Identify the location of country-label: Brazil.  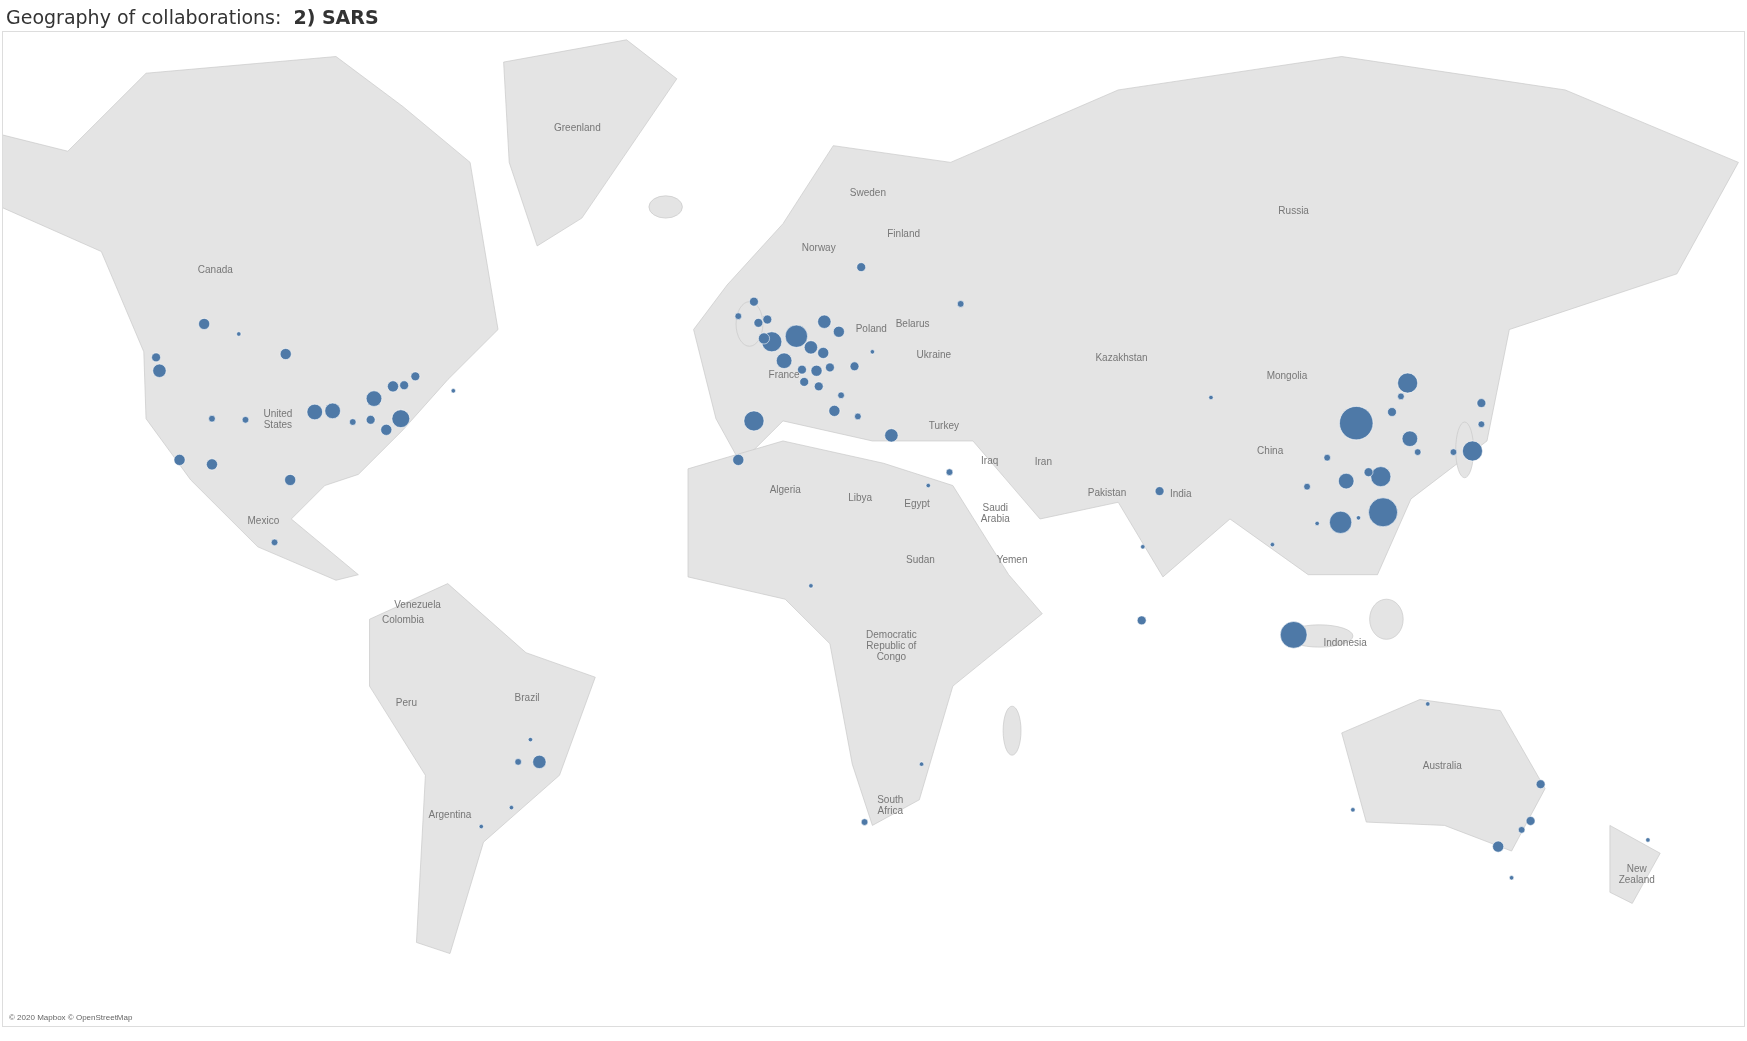
(527, 697).